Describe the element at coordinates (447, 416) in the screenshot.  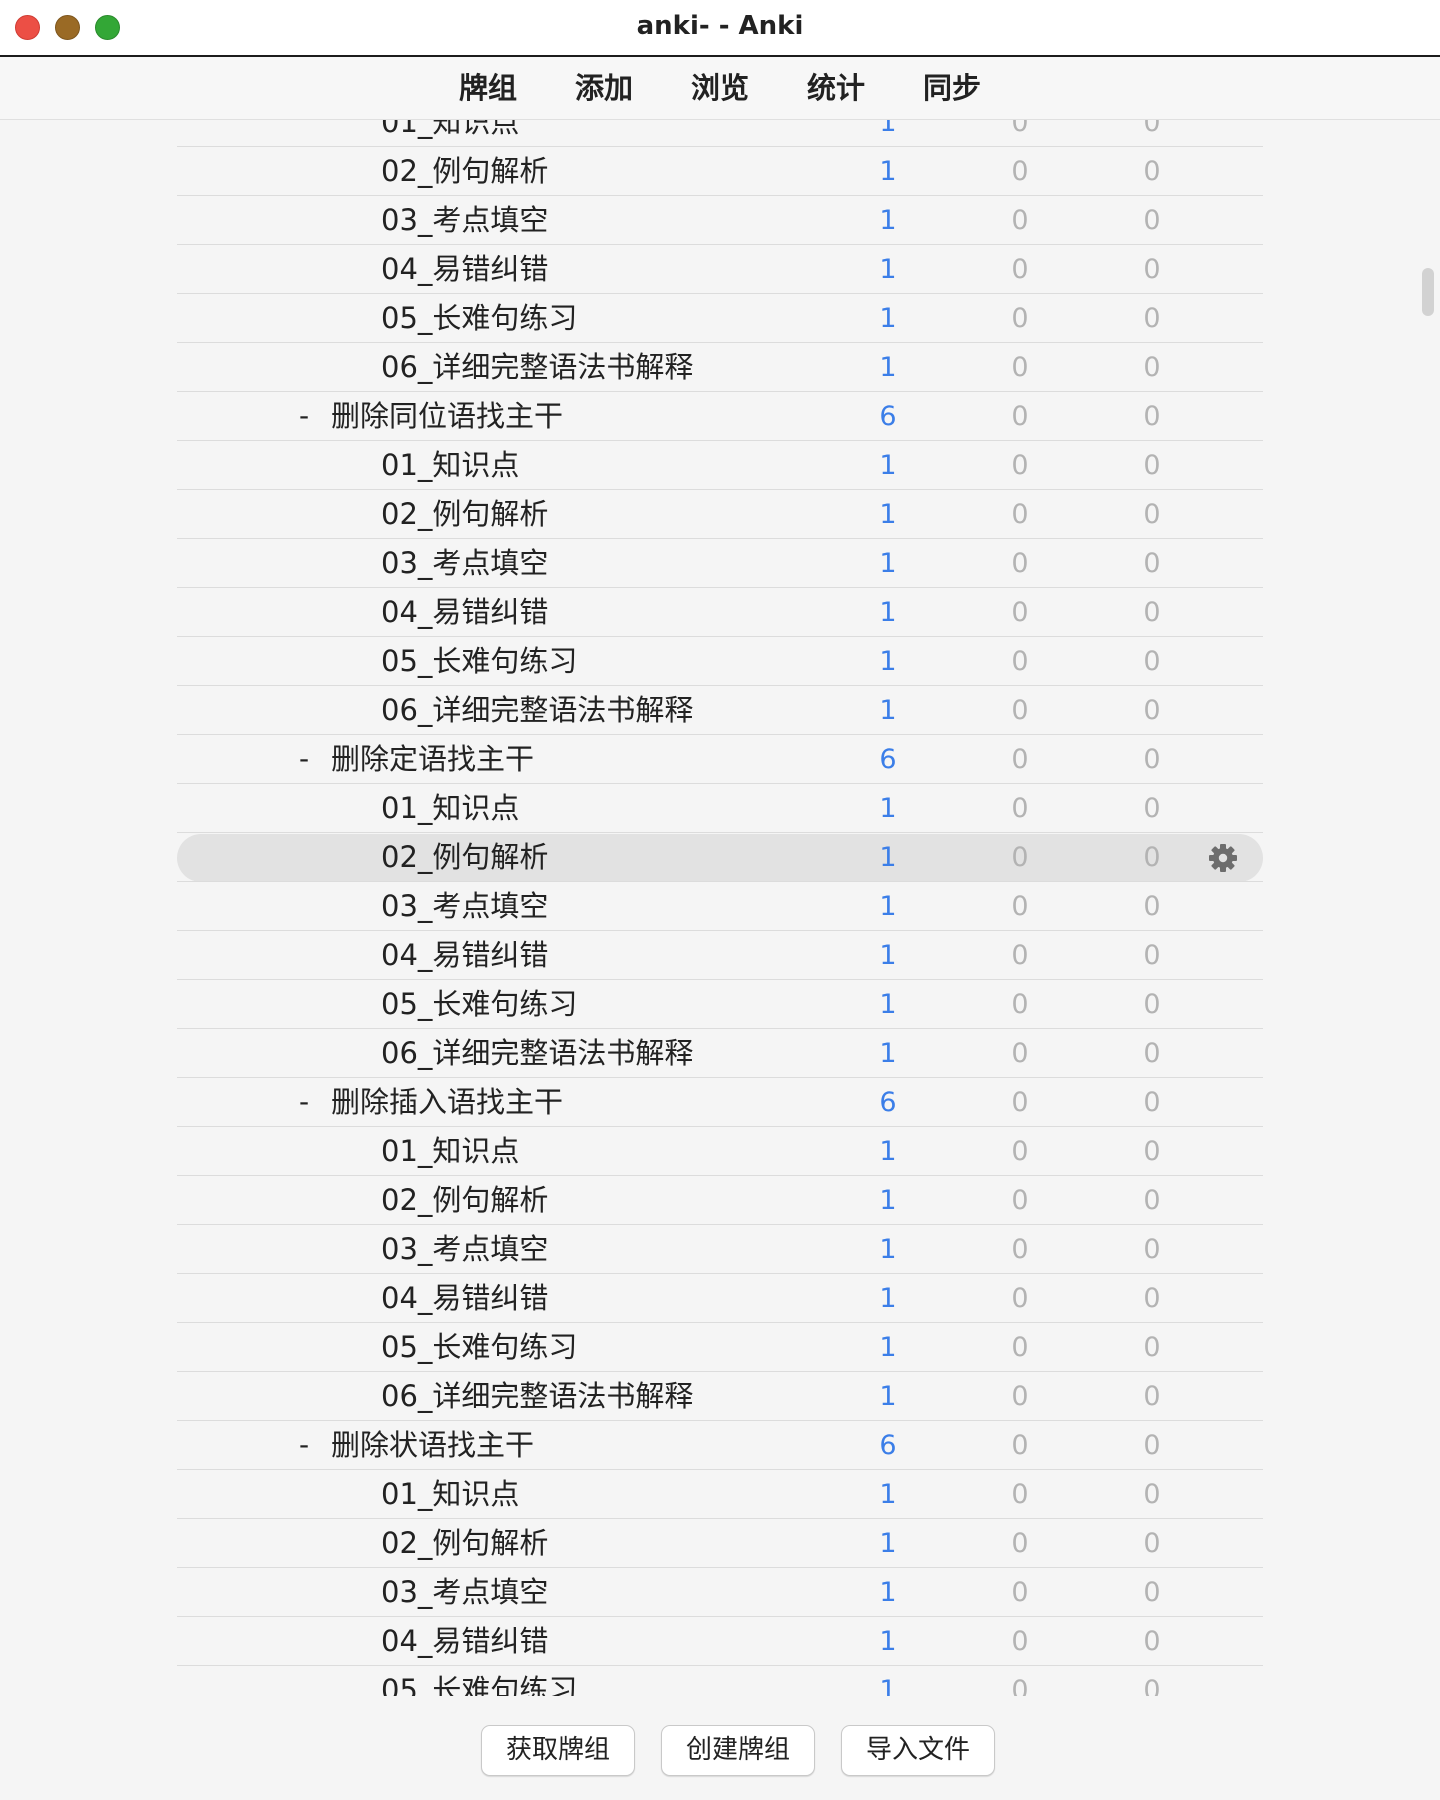
I see `deck-name: 删除同位语找主干` at that location.